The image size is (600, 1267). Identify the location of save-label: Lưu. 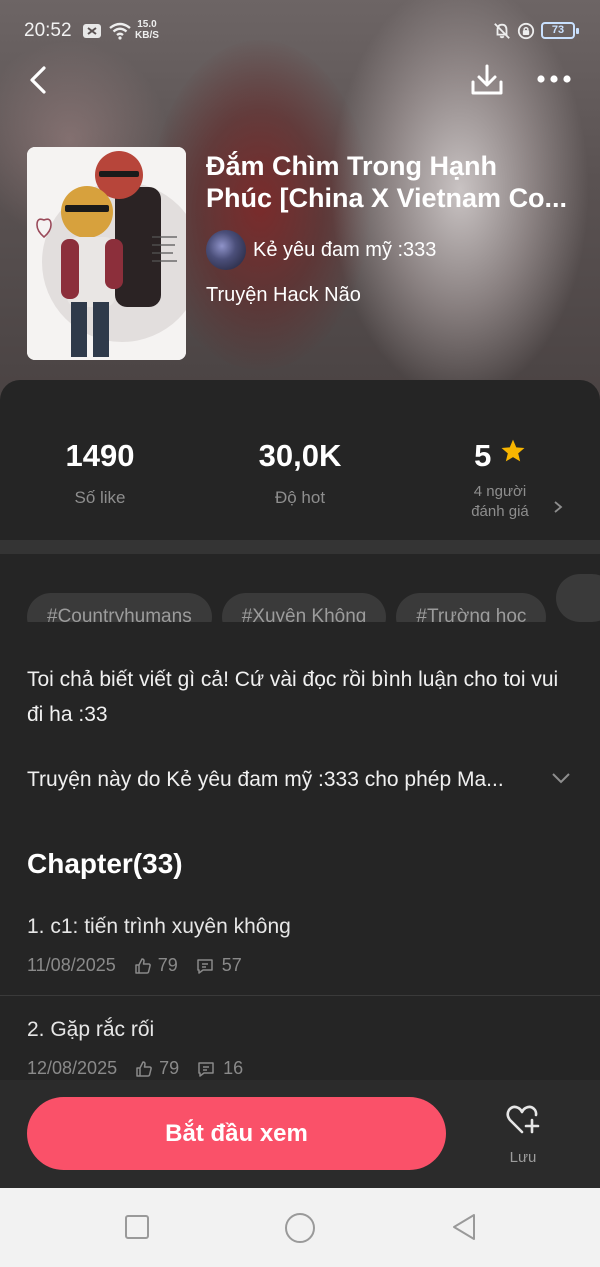
(523, 1157).